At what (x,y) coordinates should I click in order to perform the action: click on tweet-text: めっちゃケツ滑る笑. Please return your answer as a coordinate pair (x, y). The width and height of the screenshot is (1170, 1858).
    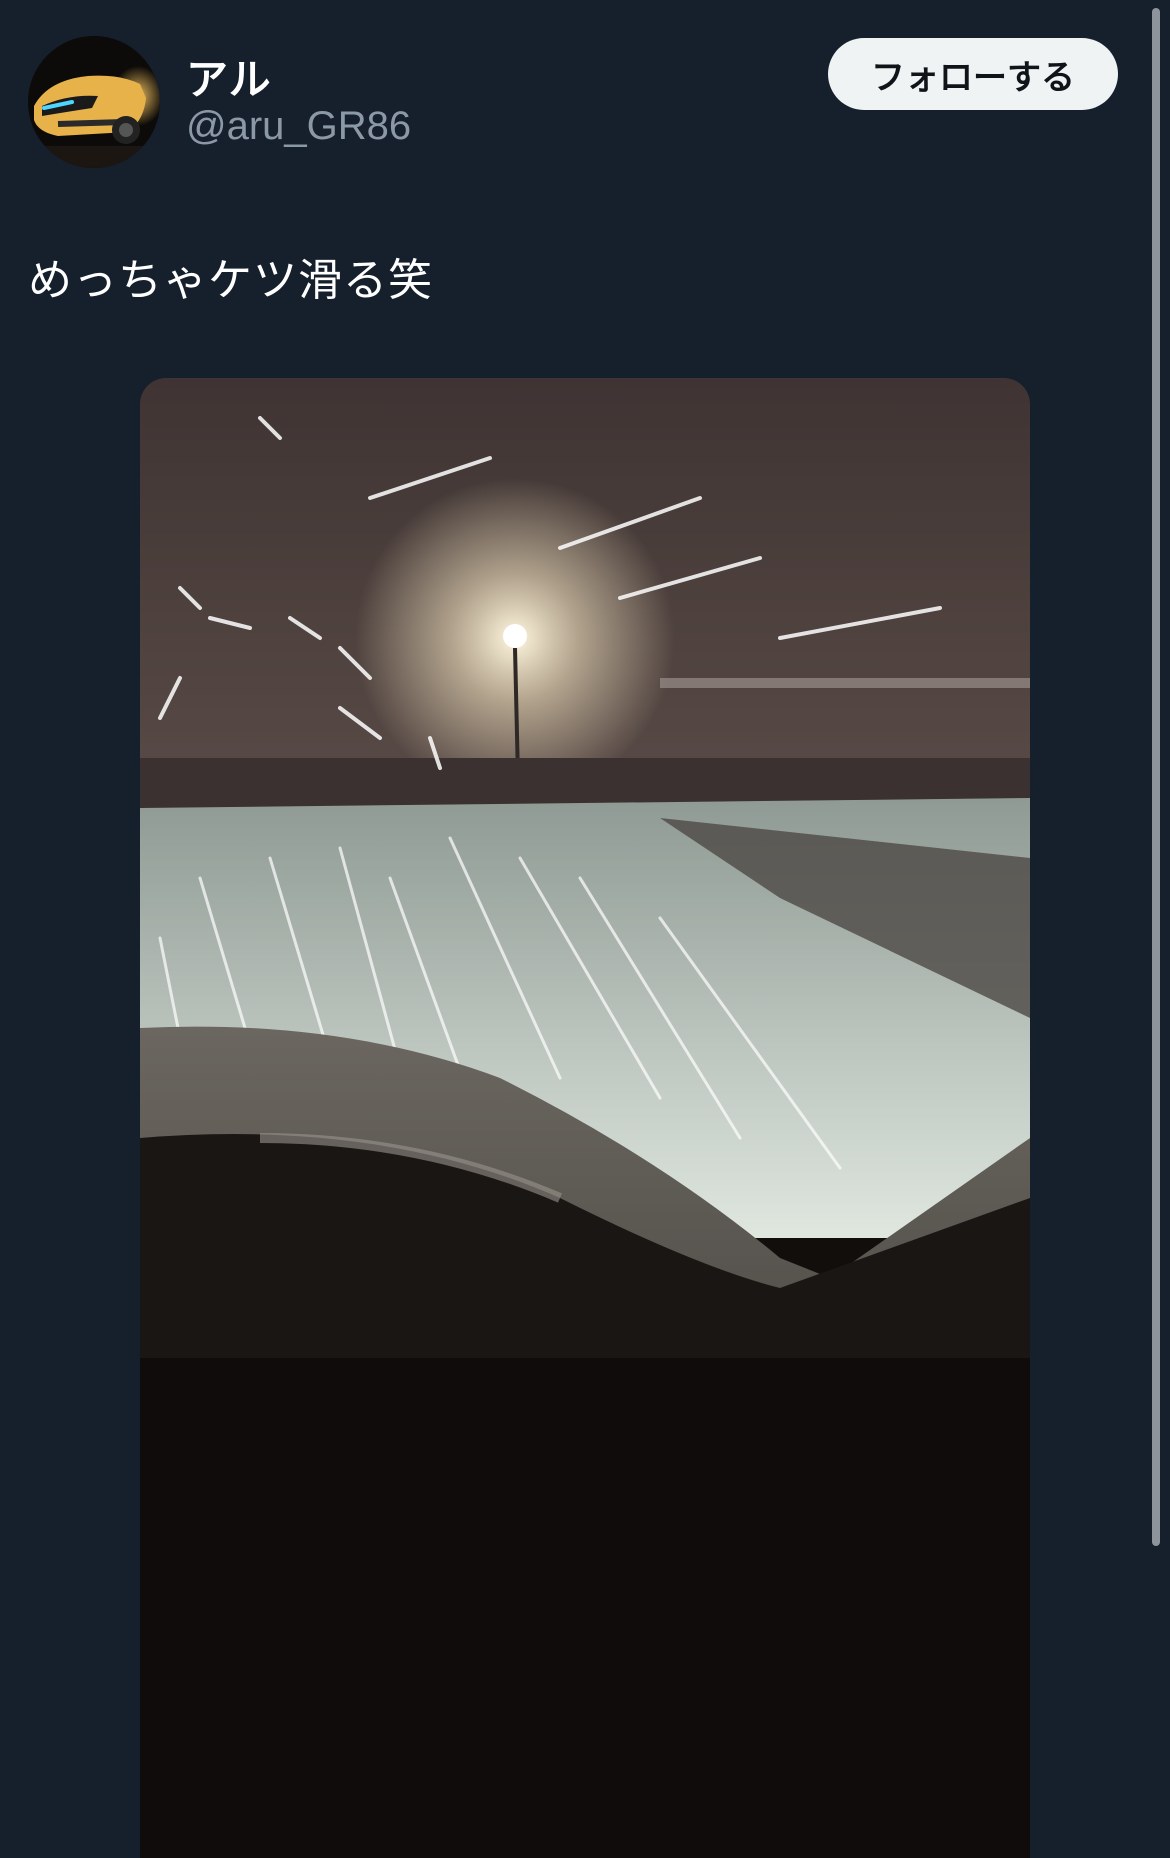
    Looking at the image, I should click on (230, 280).